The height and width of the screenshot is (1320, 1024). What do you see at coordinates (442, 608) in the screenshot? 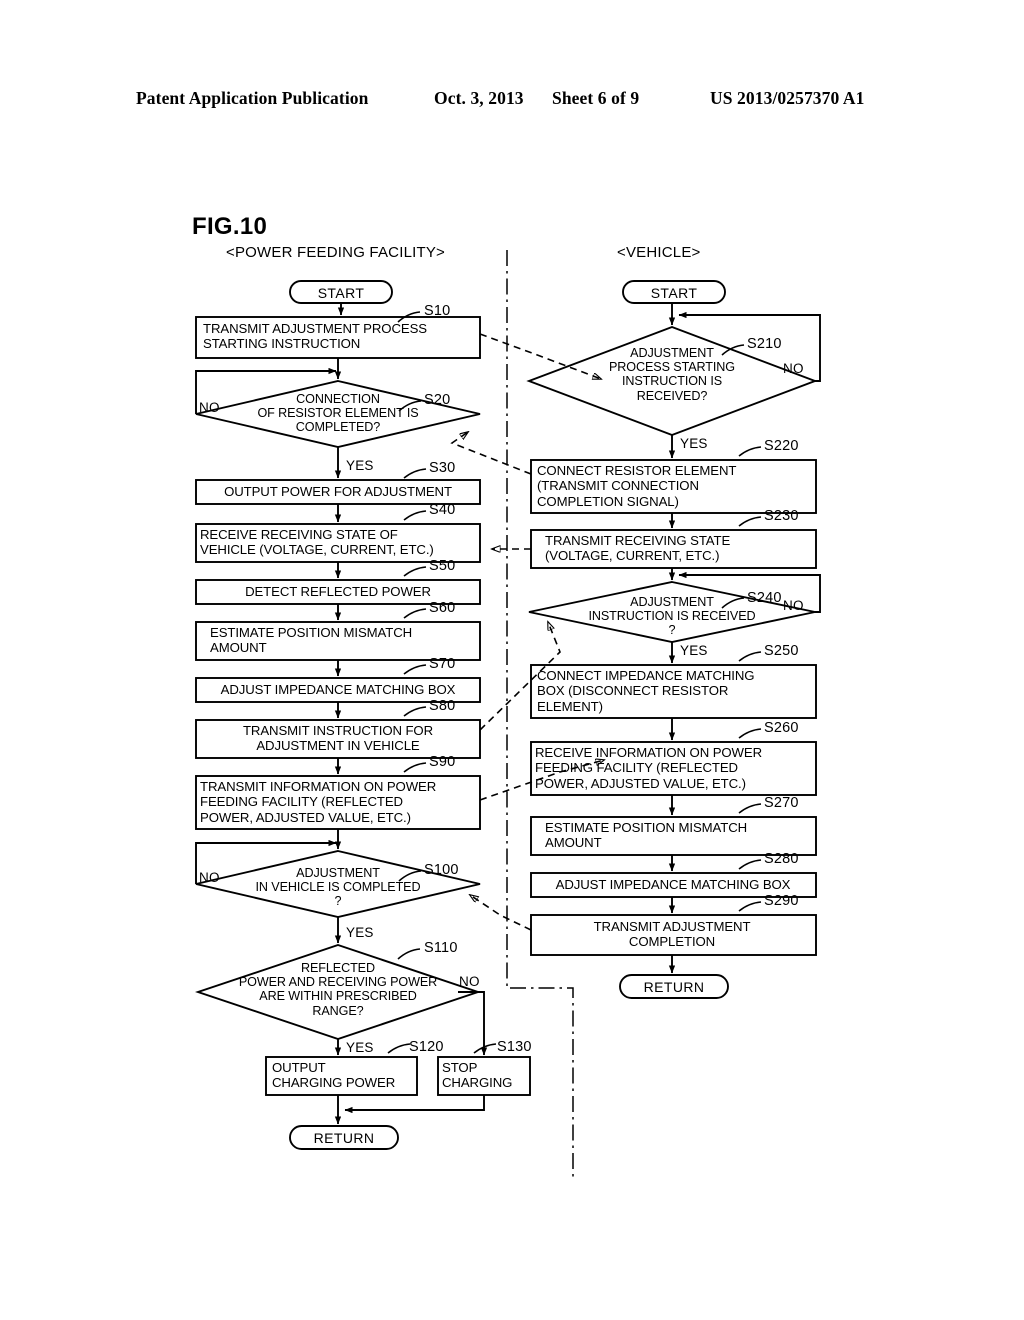
I see `node-S60-id: S60` at bounding box center [442, 608].